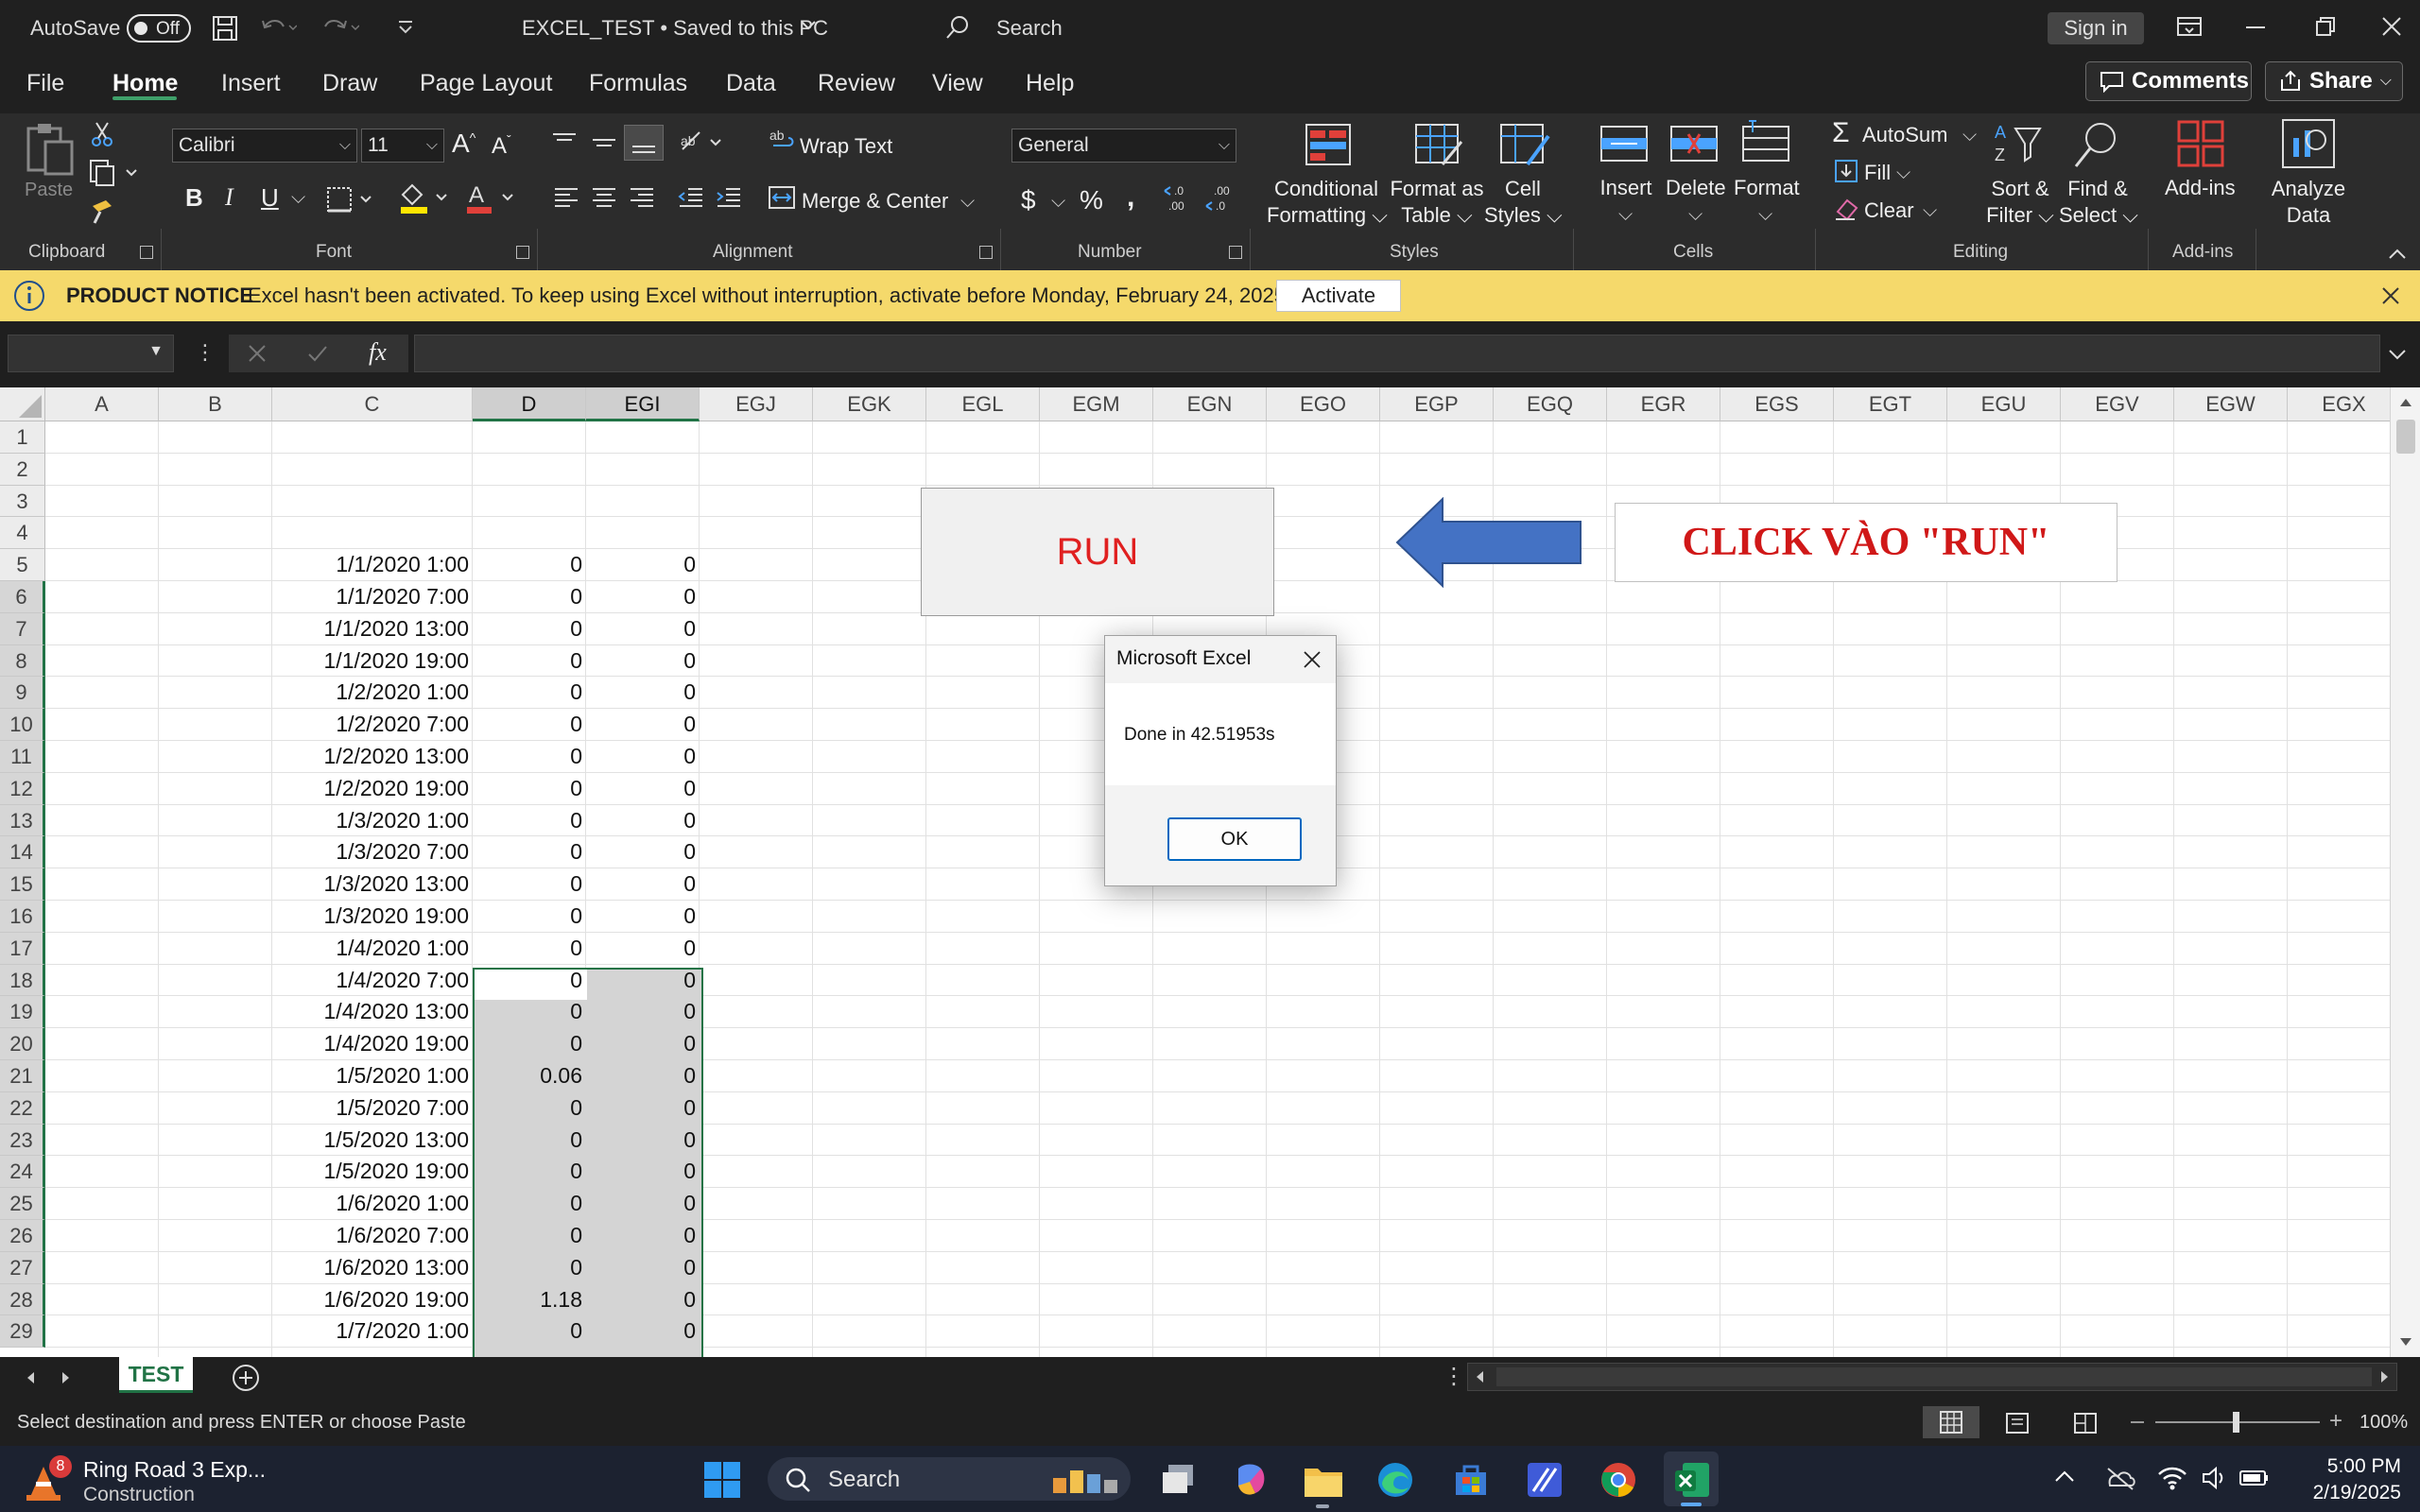 Image resolution: width=2420 pixels, height=1512 pixels. What do you see at coordinates (22, 1140) in the screenshot?
I see `row-header: 23` at bounding box center [22, 1140].